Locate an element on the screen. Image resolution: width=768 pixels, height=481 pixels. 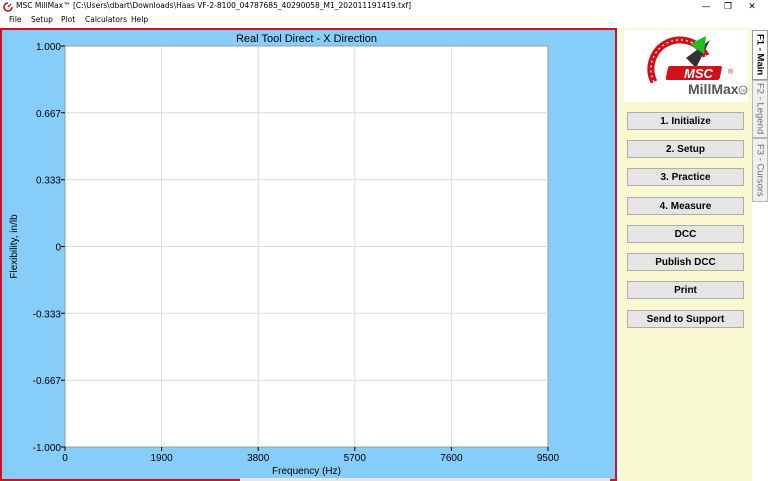
maximize-button: ❐ is located at coordinates (728, 7).